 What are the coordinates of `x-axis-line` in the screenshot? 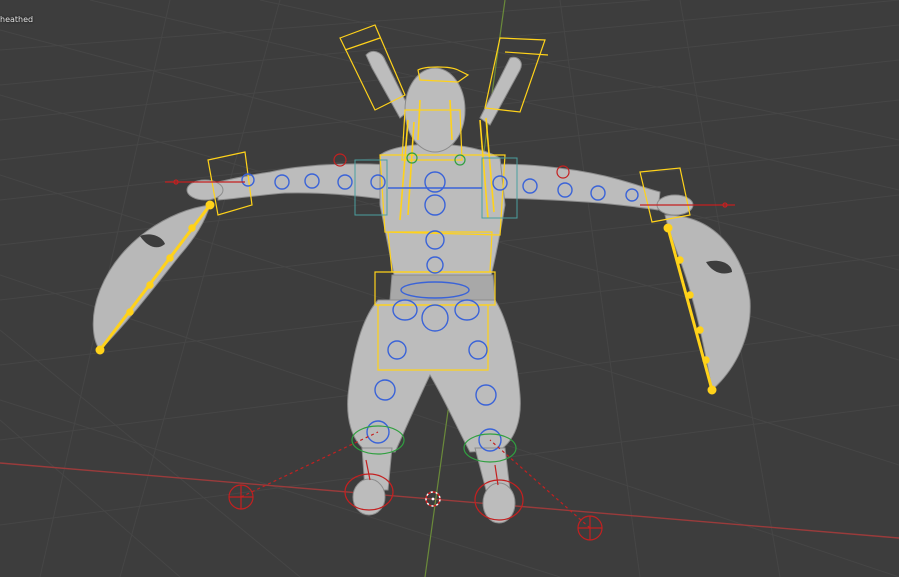 It's located at (449, 500).